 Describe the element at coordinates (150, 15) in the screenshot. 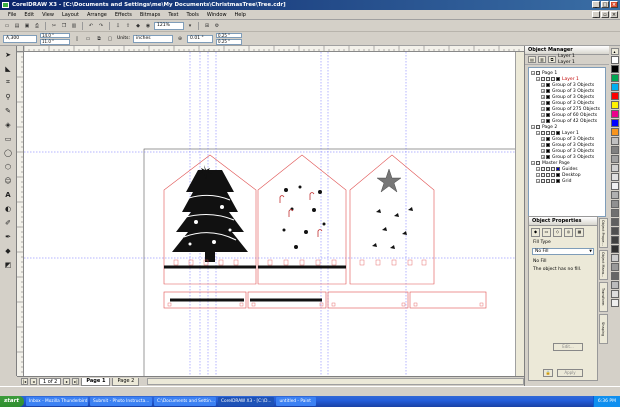

I see `menu-bitmaps: Bitmaps` at that location.